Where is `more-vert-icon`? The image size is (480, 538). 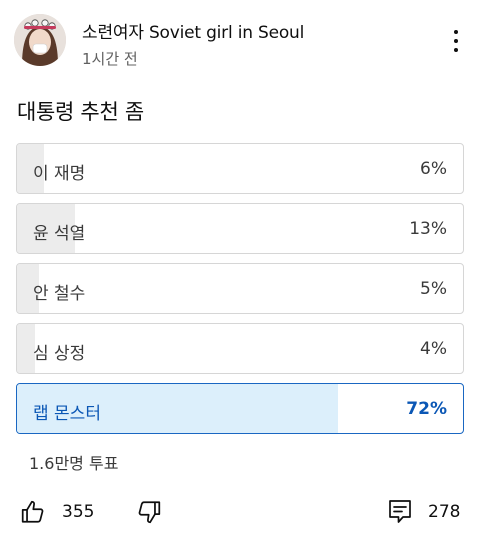 more-vert-icon is located at coordinates (456, 43).